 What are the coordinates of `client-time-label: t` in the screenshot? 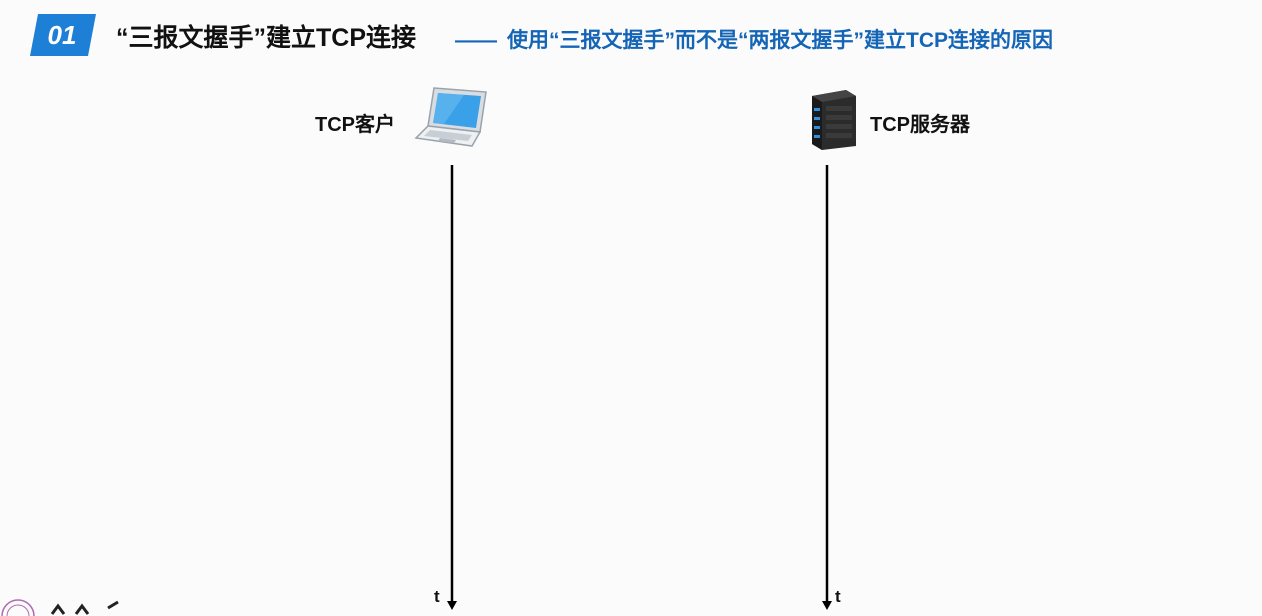 It's located at (437, 596).